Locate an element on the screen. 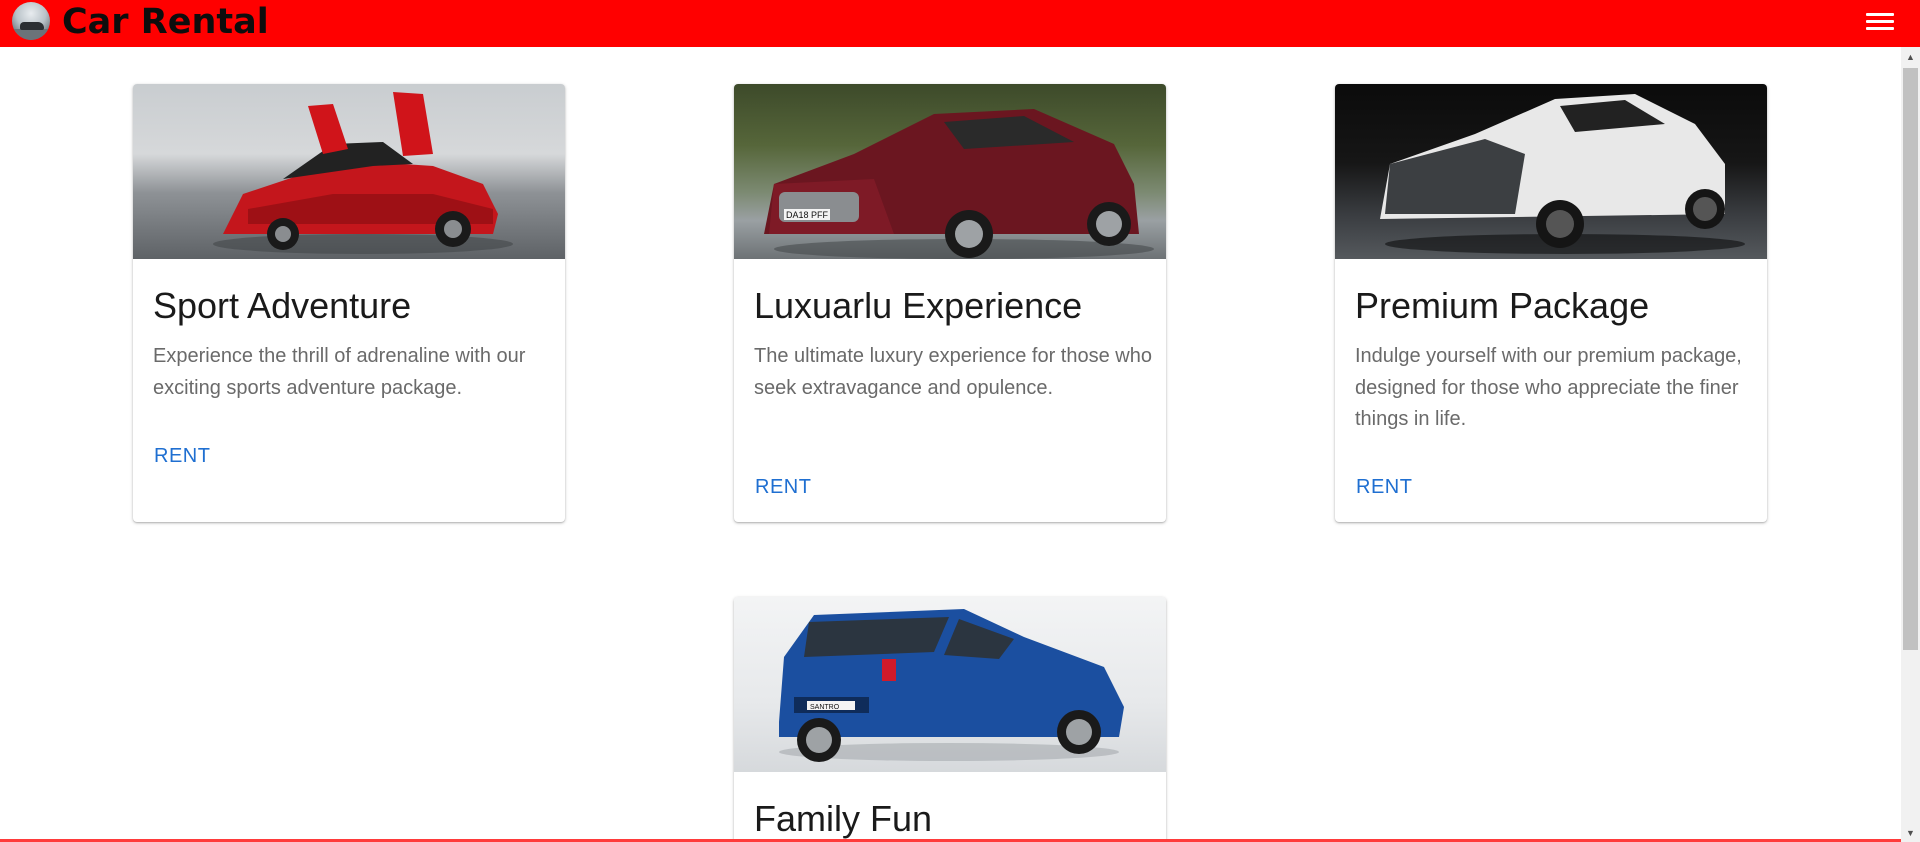 This screenshot has width=1920, height=842. card-title: Sport Adventure is located at coordinates (282, 305).